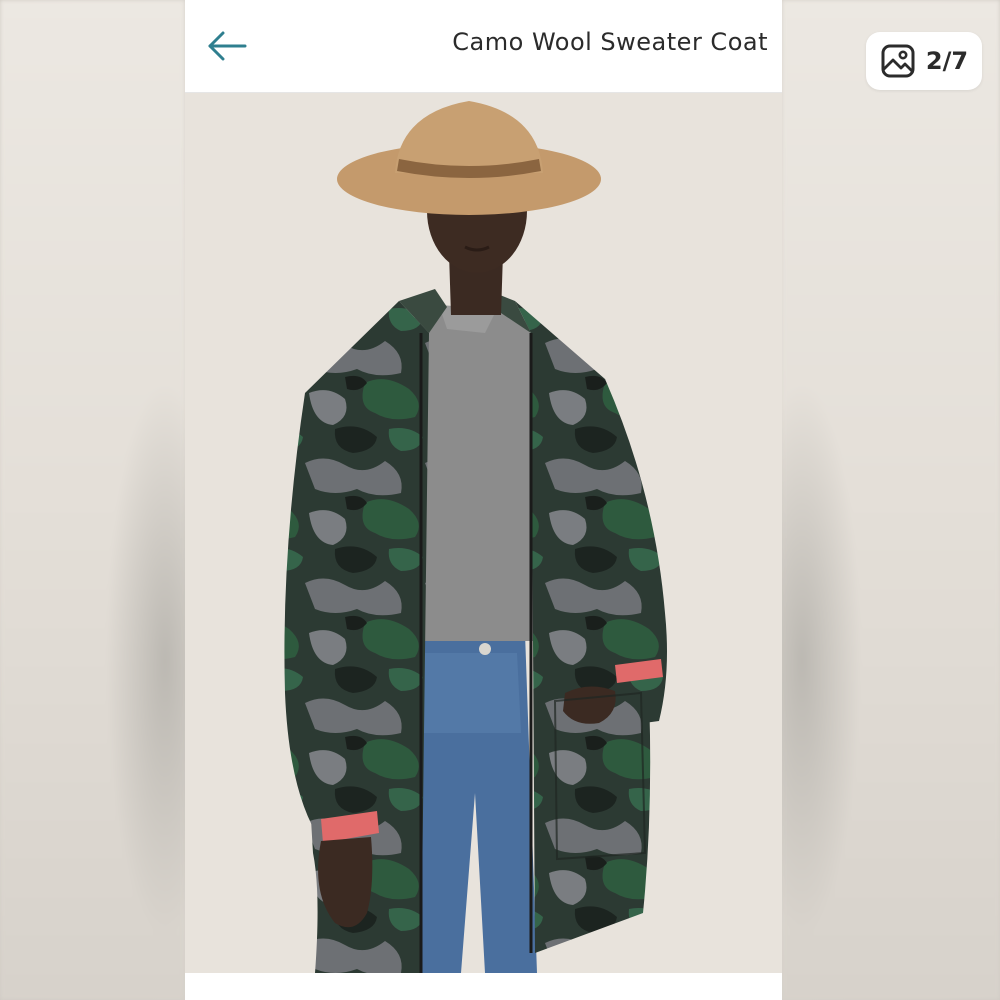 This screenshot has width=1000, height=1000. What do you see at coordinates (924, 61) in the screenshot?
I see `image-counter-badge: 2/7` at bounding box center [924, 61].